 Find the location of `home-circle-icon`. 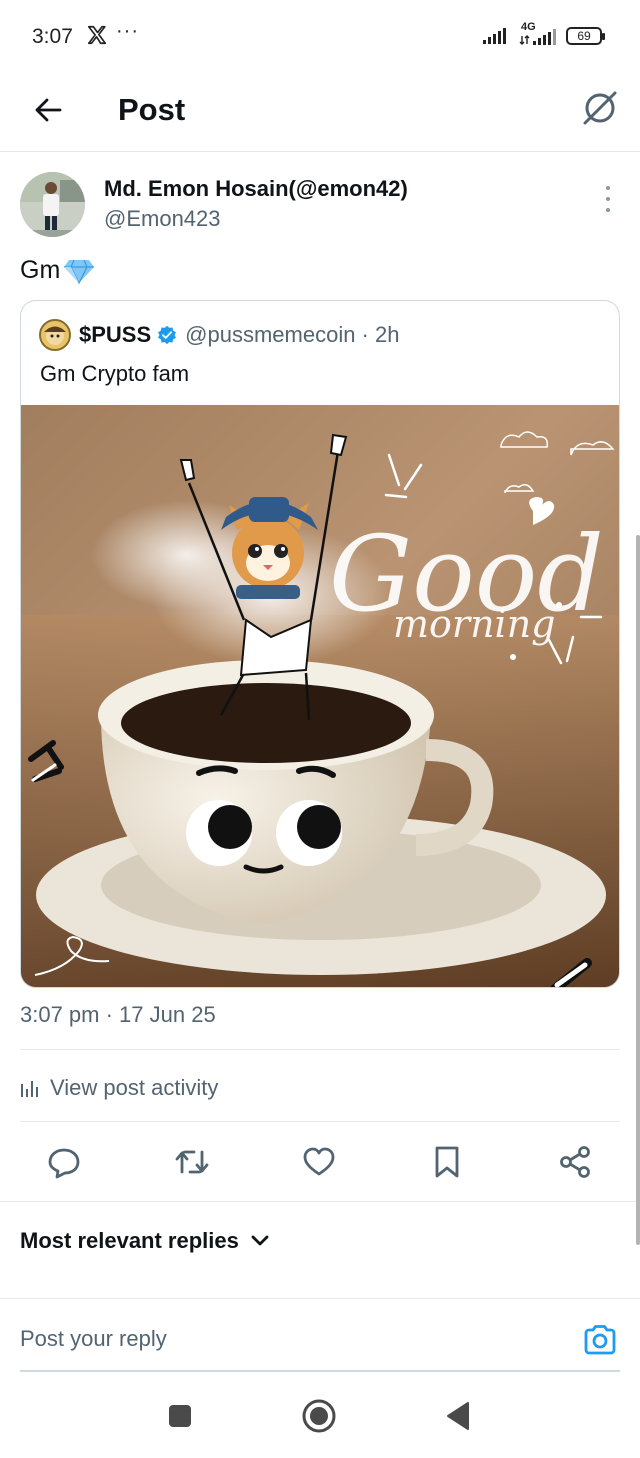

home-circle-icon is located at coordinates (319, 1416).